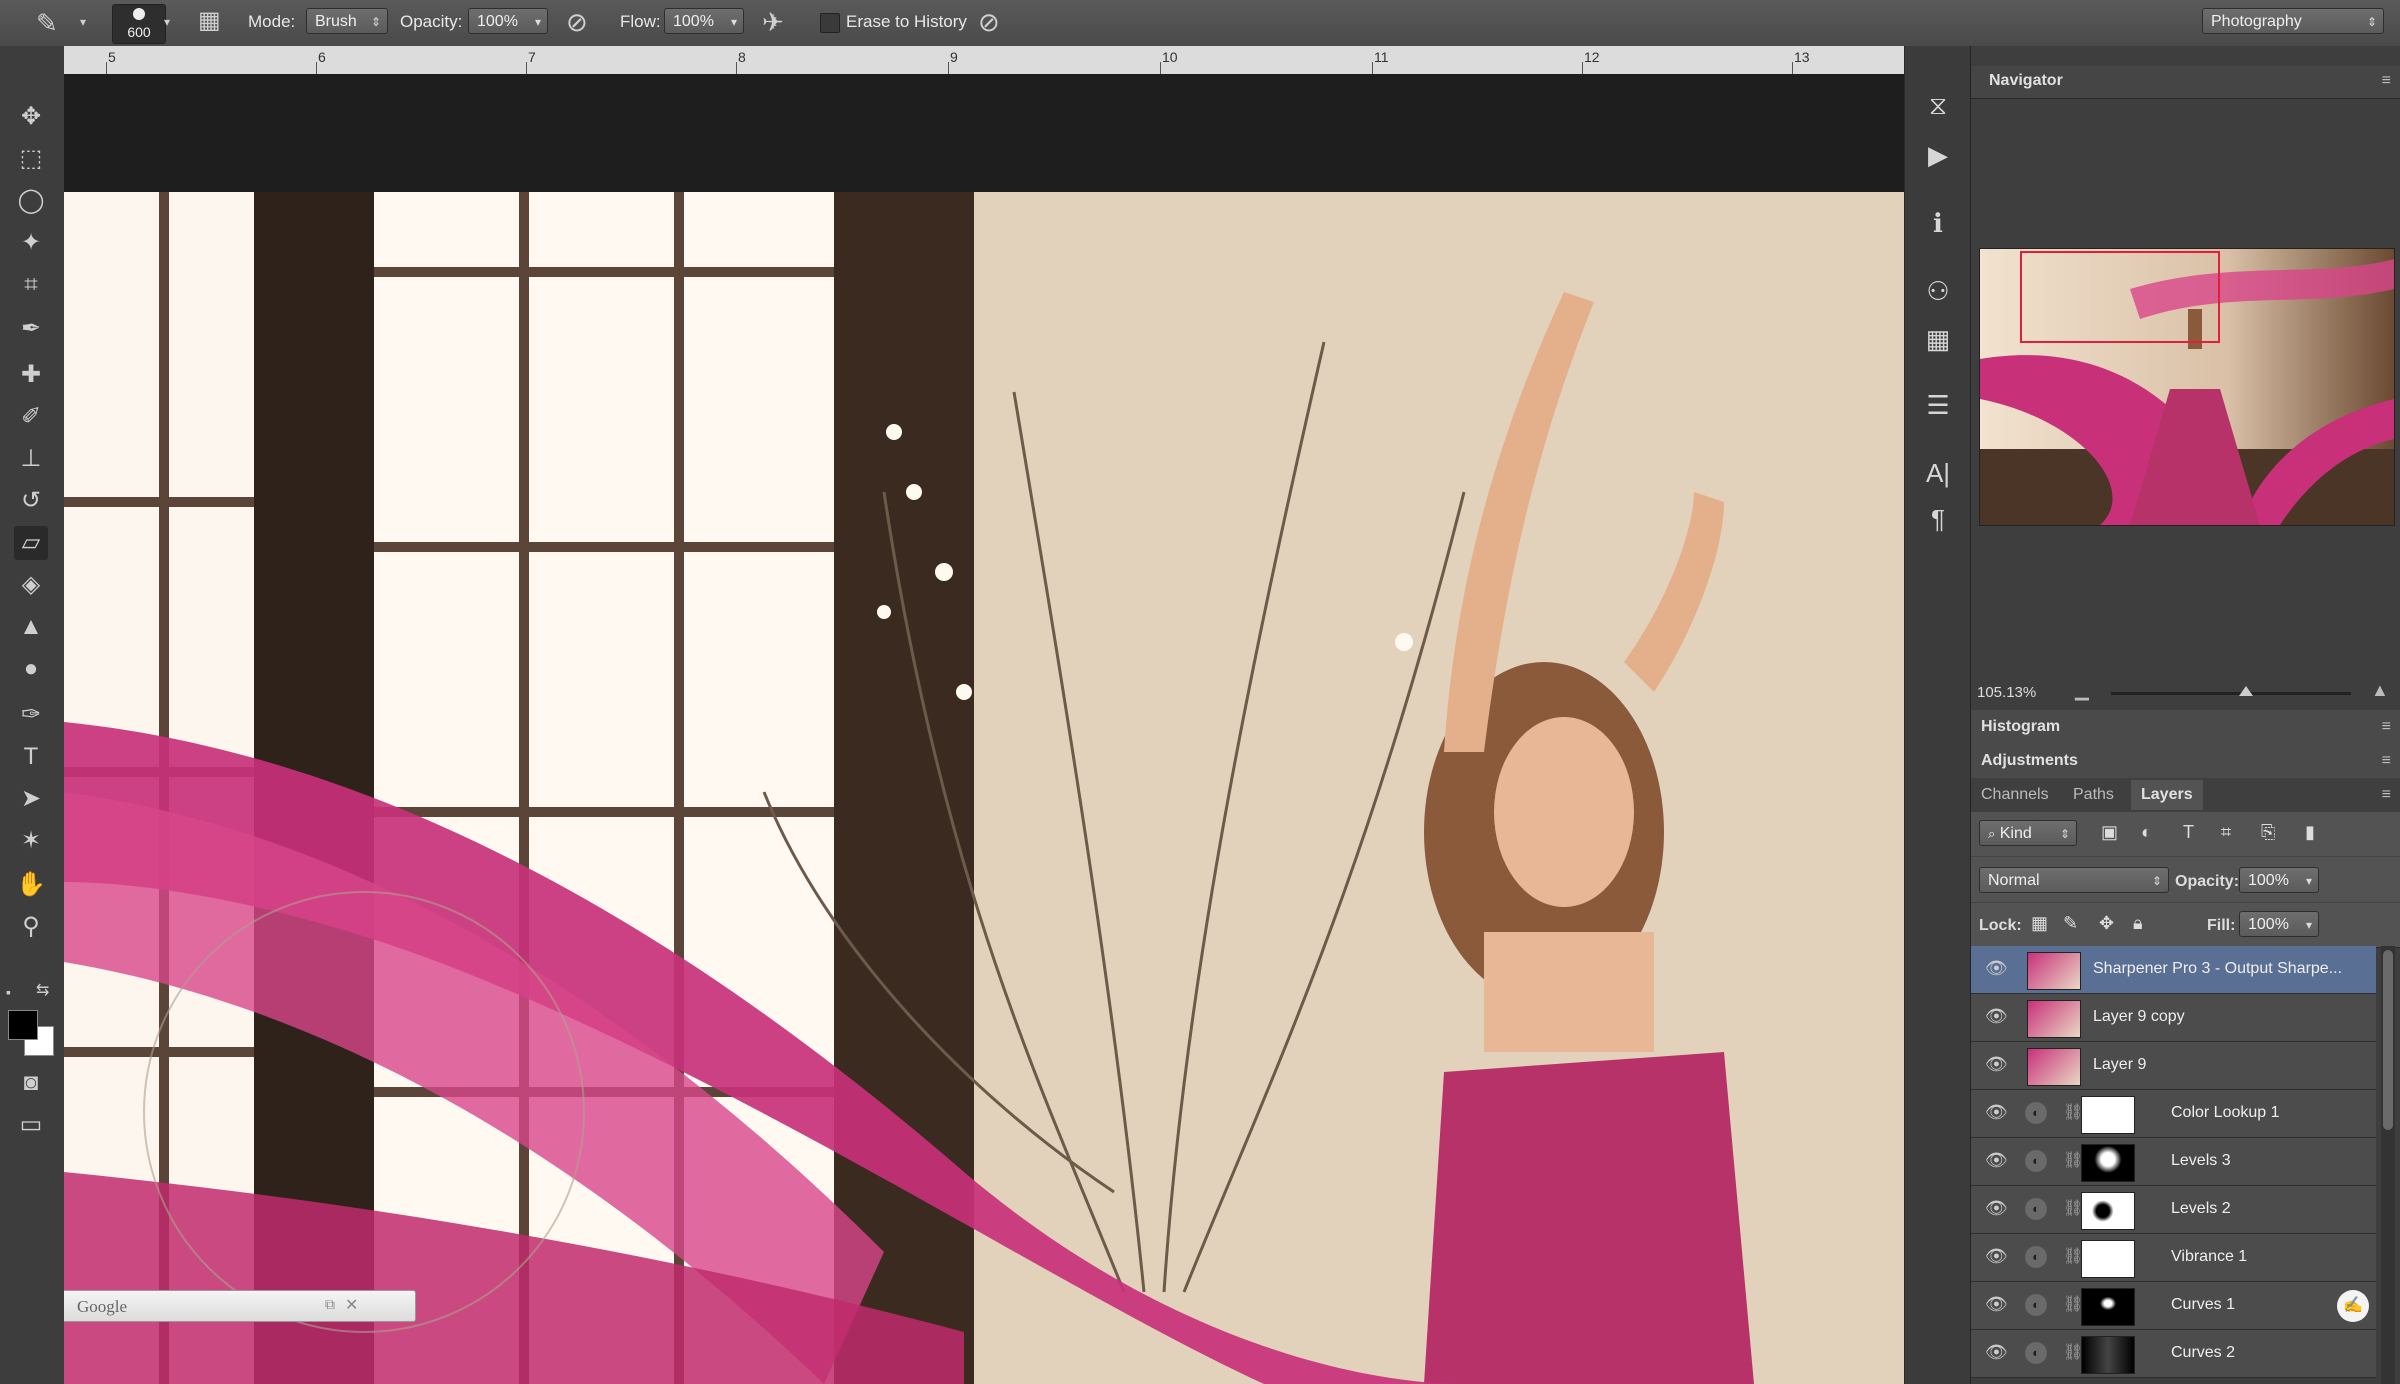 The height and width of the screenshot is (1384, 2400). Describe the element at coordinates (31, 501) in the screenshot. I see `history-brush-tool-icon: ↺` at that location.